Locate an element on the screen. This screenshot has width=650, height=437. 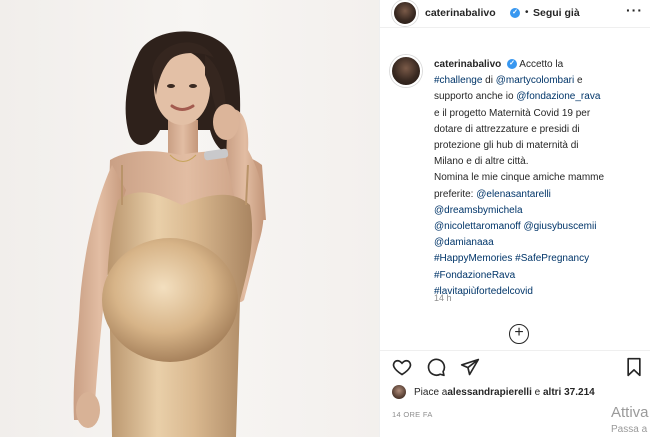
caption-line: protezione gli hub di maternità di is located at coordinates (540, 146).